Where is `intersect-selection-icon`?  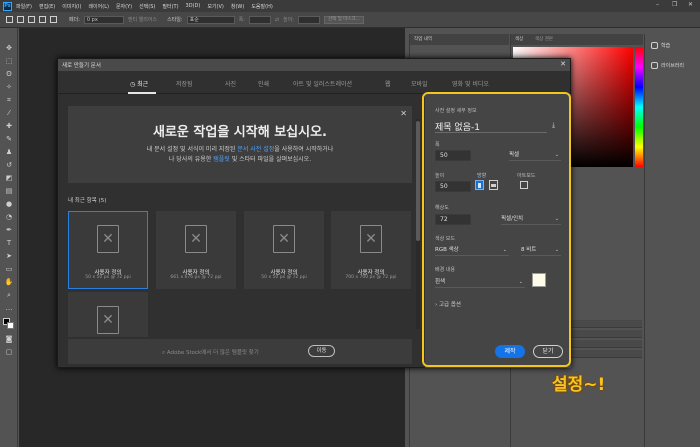
intersect-selection-icon is located at coordinates (53, 19).